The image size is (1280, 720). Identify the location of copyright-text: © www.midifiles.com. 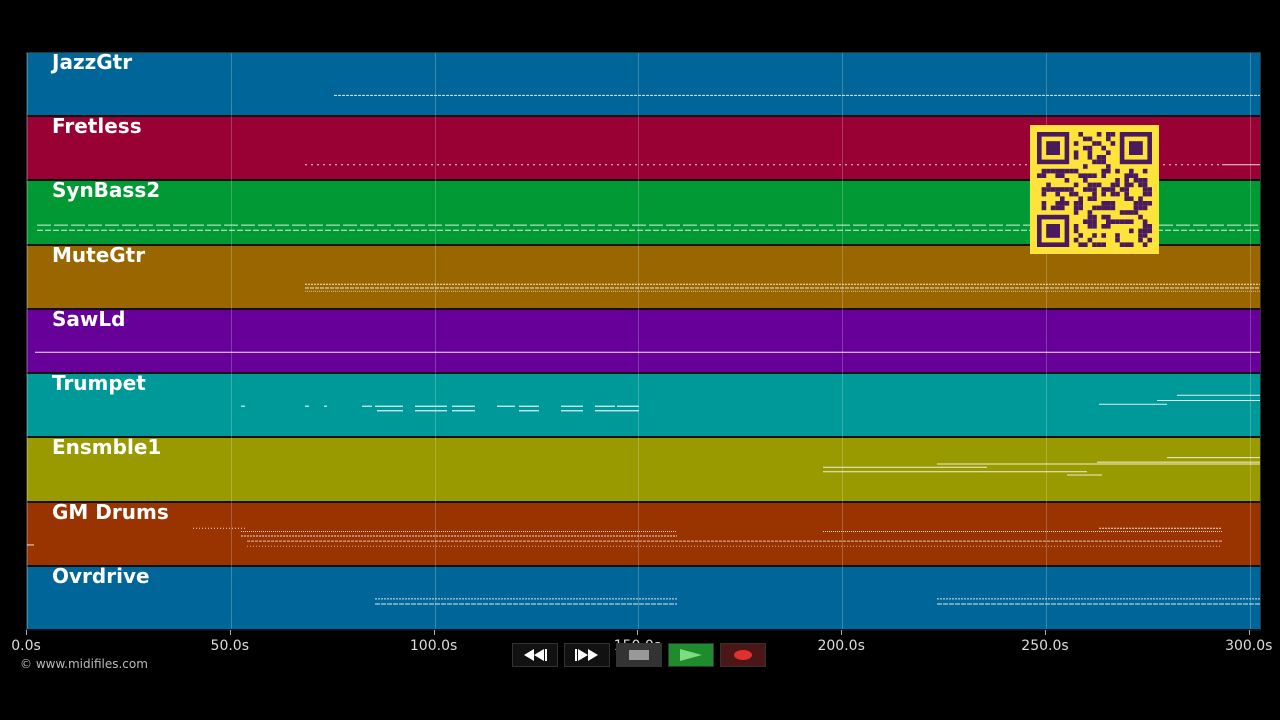
(84, 664).